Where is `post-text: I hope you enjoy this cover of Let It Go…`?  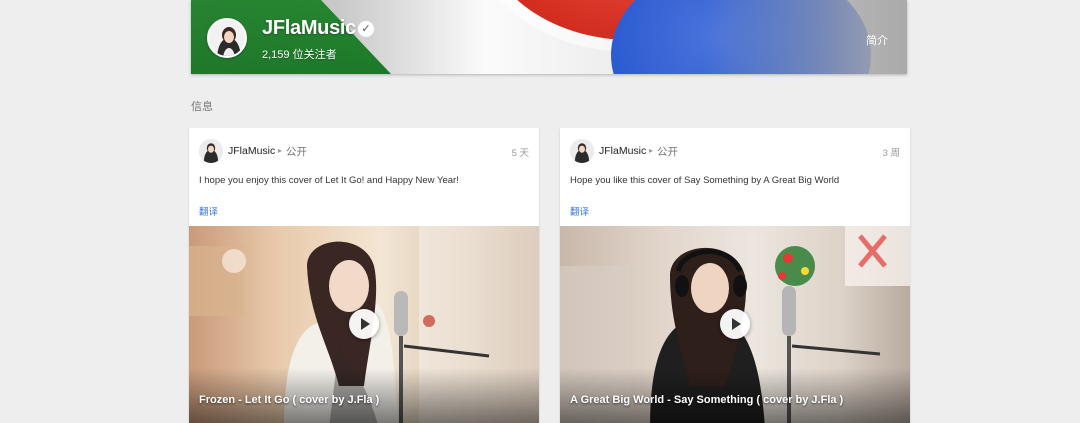 post-text: I hope you enjoy this cover of Let It Go… is located at coordinates (329, 180).